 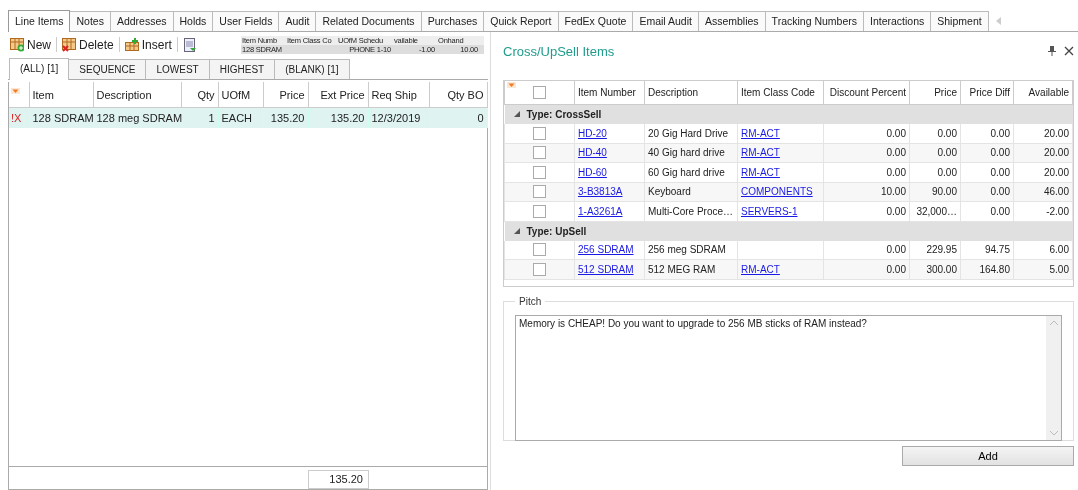 I want to click on insert-row-icon, so click(x=131, y=44).